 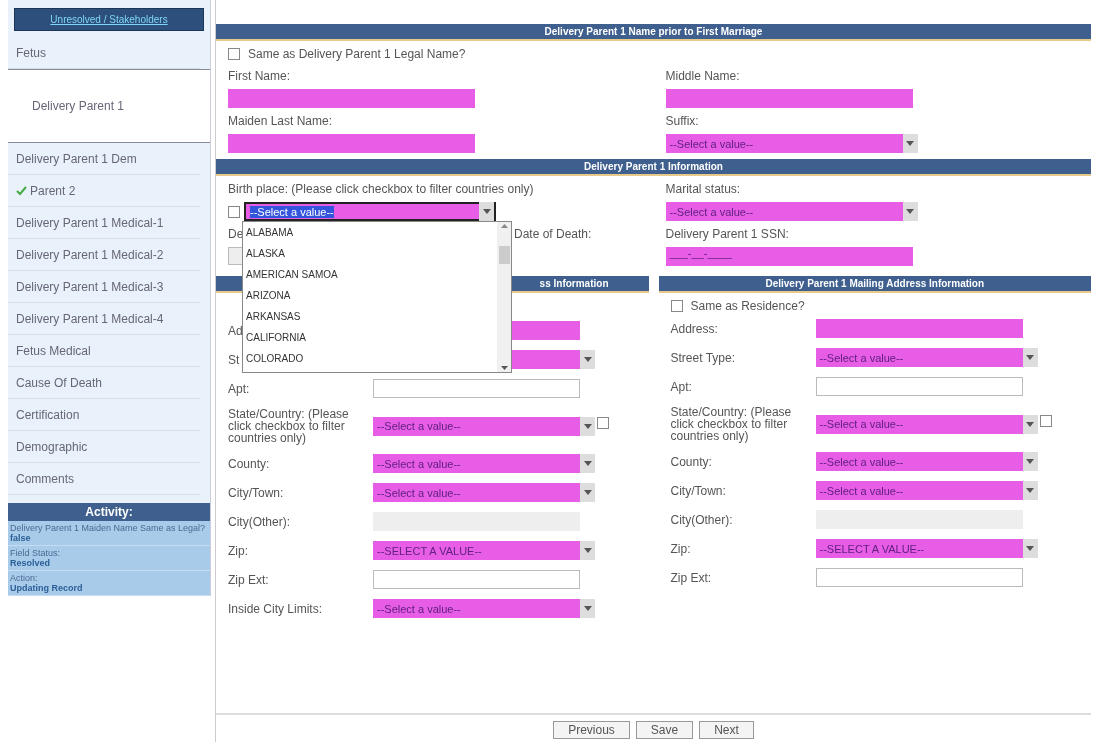 I want to click on field-label: Inside City Limits:, so click(x=275, y=608).